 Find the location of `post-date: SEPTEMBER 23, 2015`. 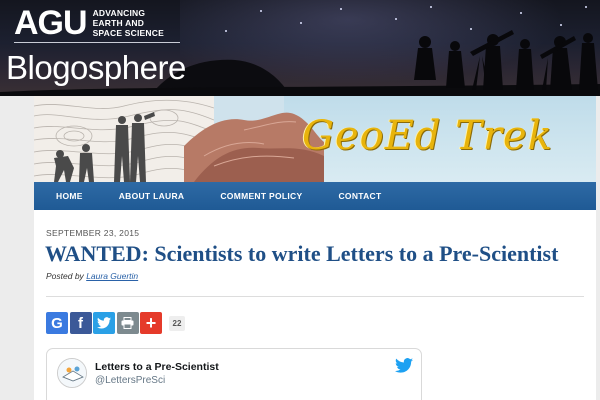

post-date: SEPTEMBER 23, 2015 is located at coordinates (93, 233).